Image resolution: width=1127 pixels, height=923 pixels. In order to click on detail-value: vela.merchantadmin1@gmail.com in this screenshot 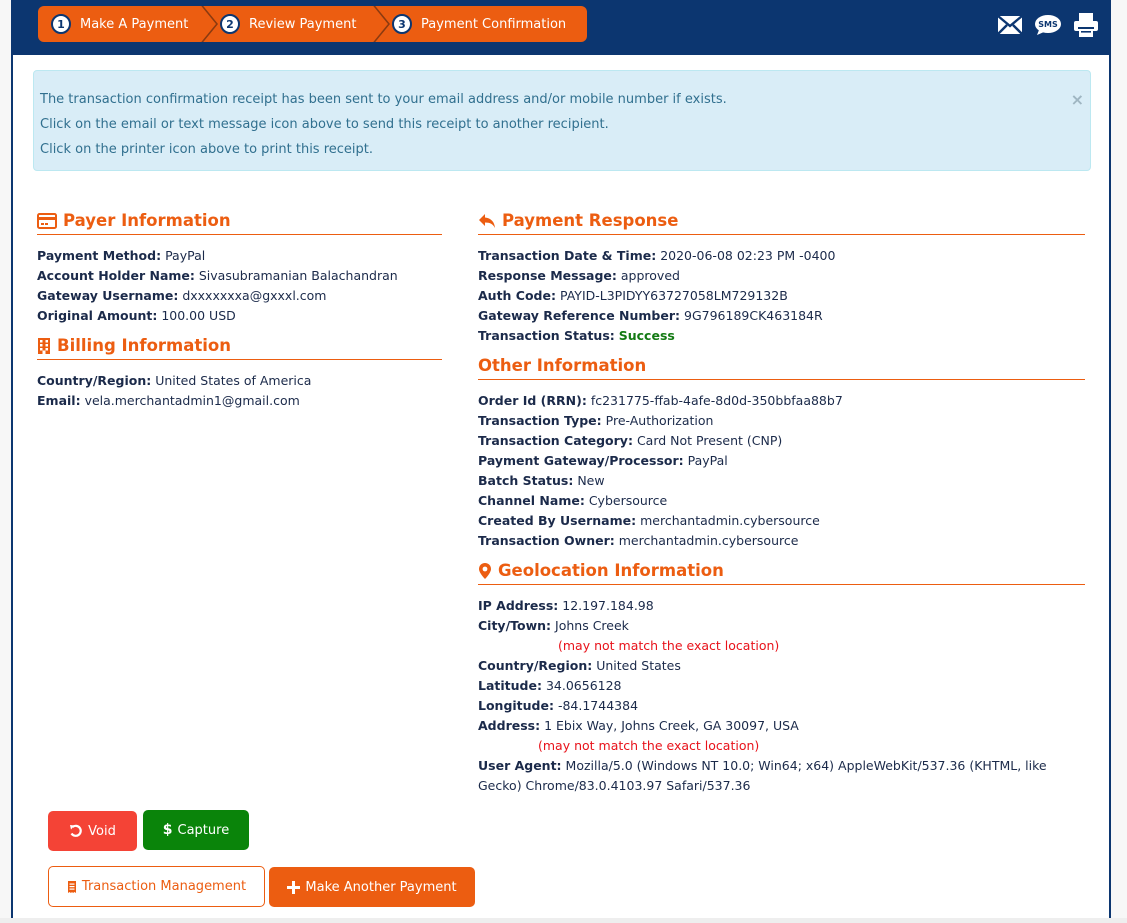, I will do `click(192, 400)`.